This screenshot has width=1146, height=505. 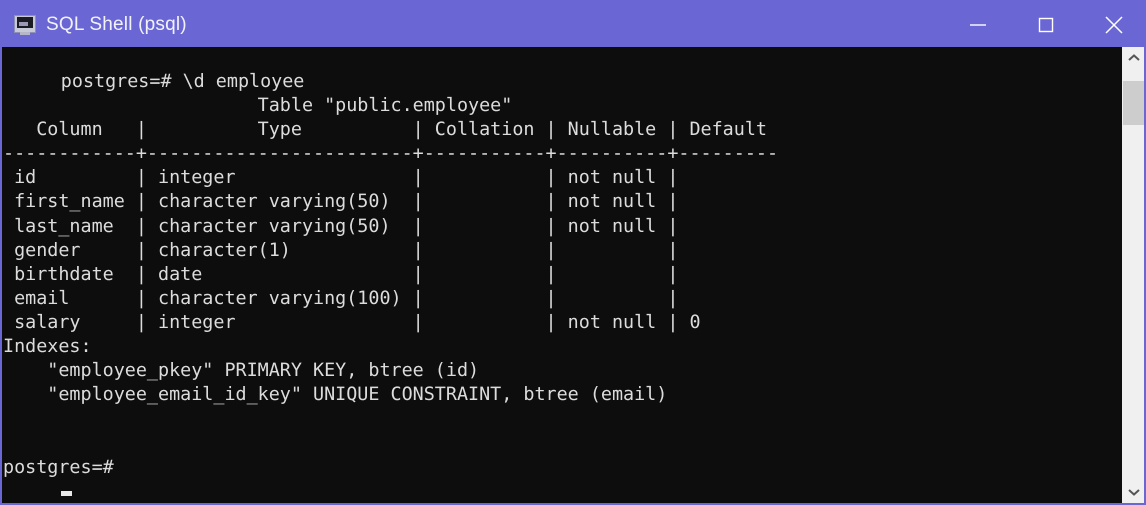 I want to click on scroll-up-button, so click(x=1133, y=58).